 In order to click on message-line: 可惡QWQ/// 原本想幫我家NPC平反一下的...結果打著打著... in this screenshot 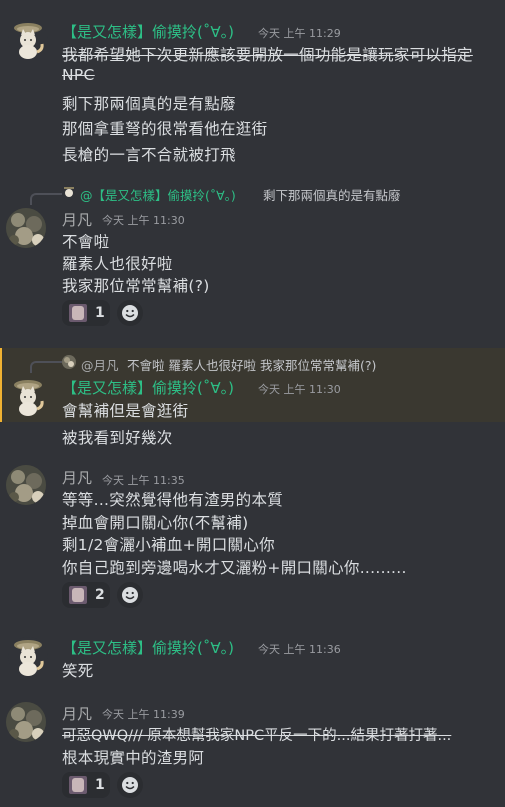, I will do `click(257, 736)`.